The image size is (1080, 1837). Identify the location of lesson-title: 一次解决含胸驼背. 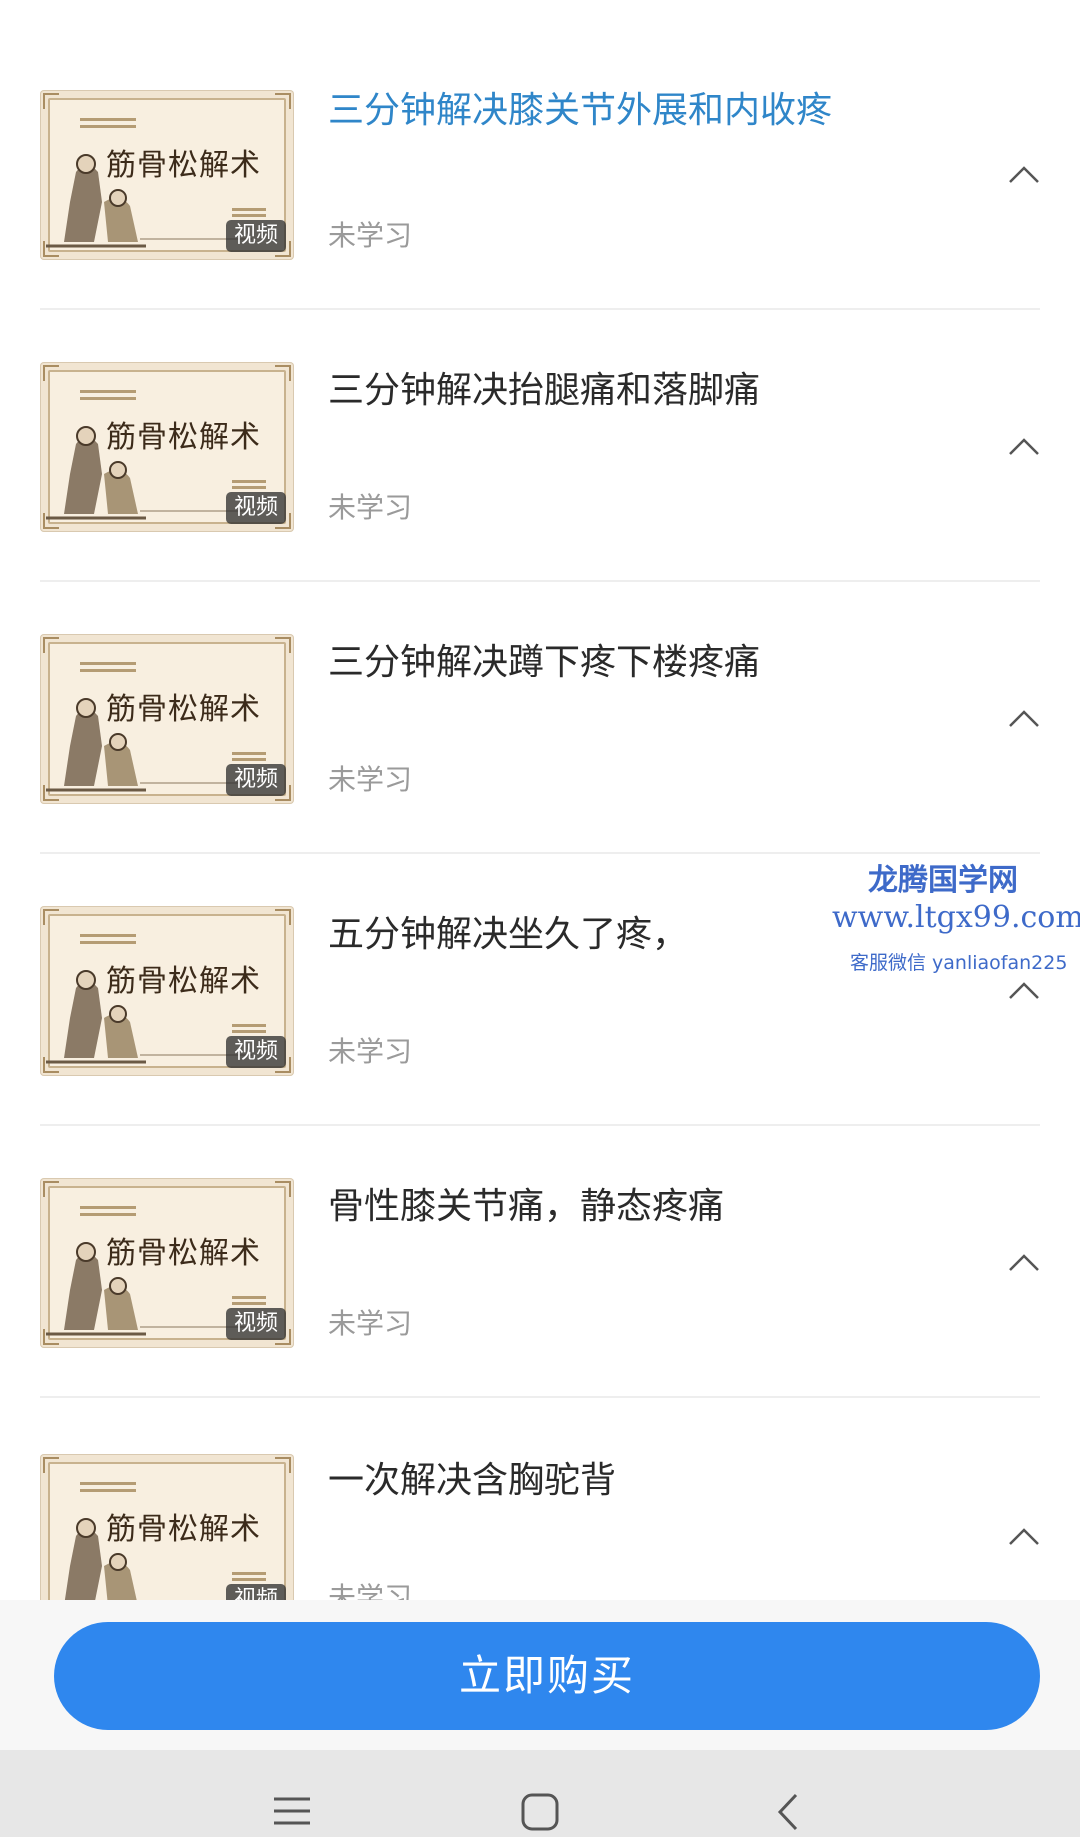
(608, 1481).